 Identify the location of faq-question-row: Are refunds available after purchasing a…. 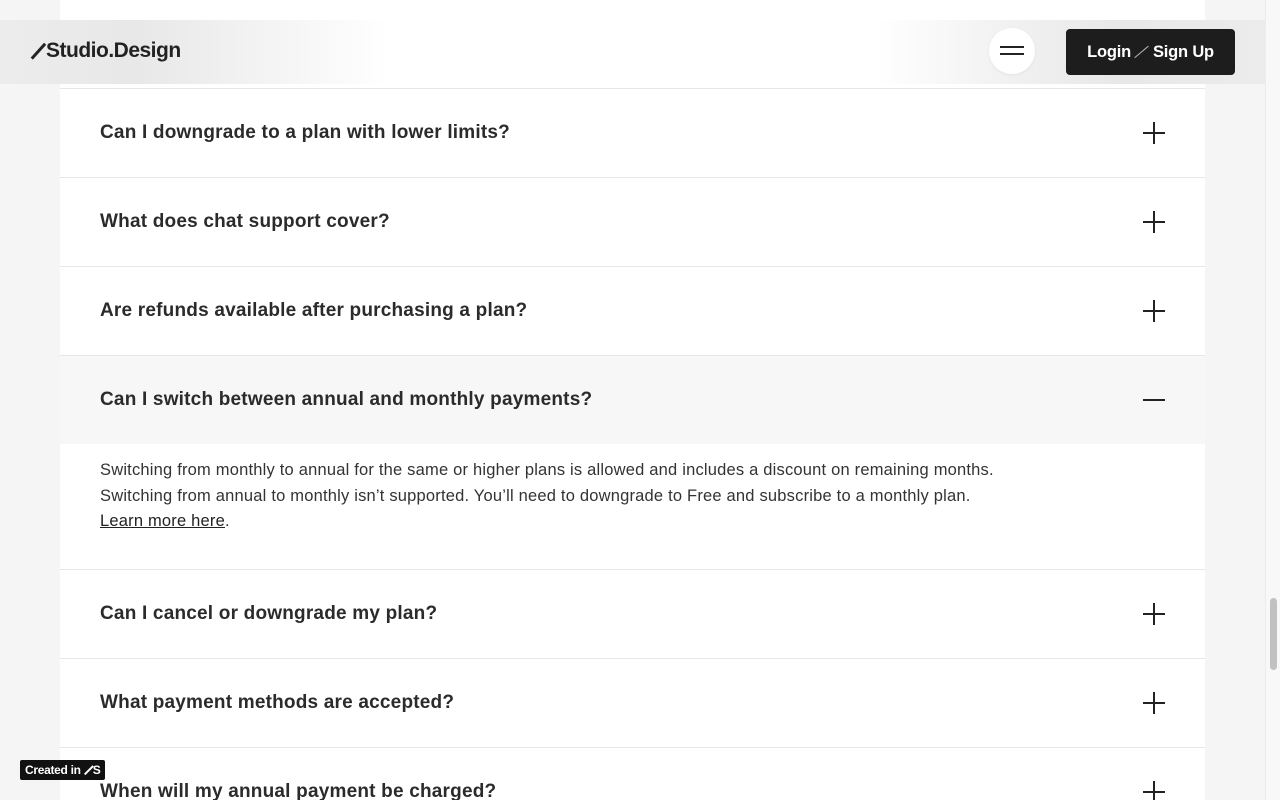
(632, 311).